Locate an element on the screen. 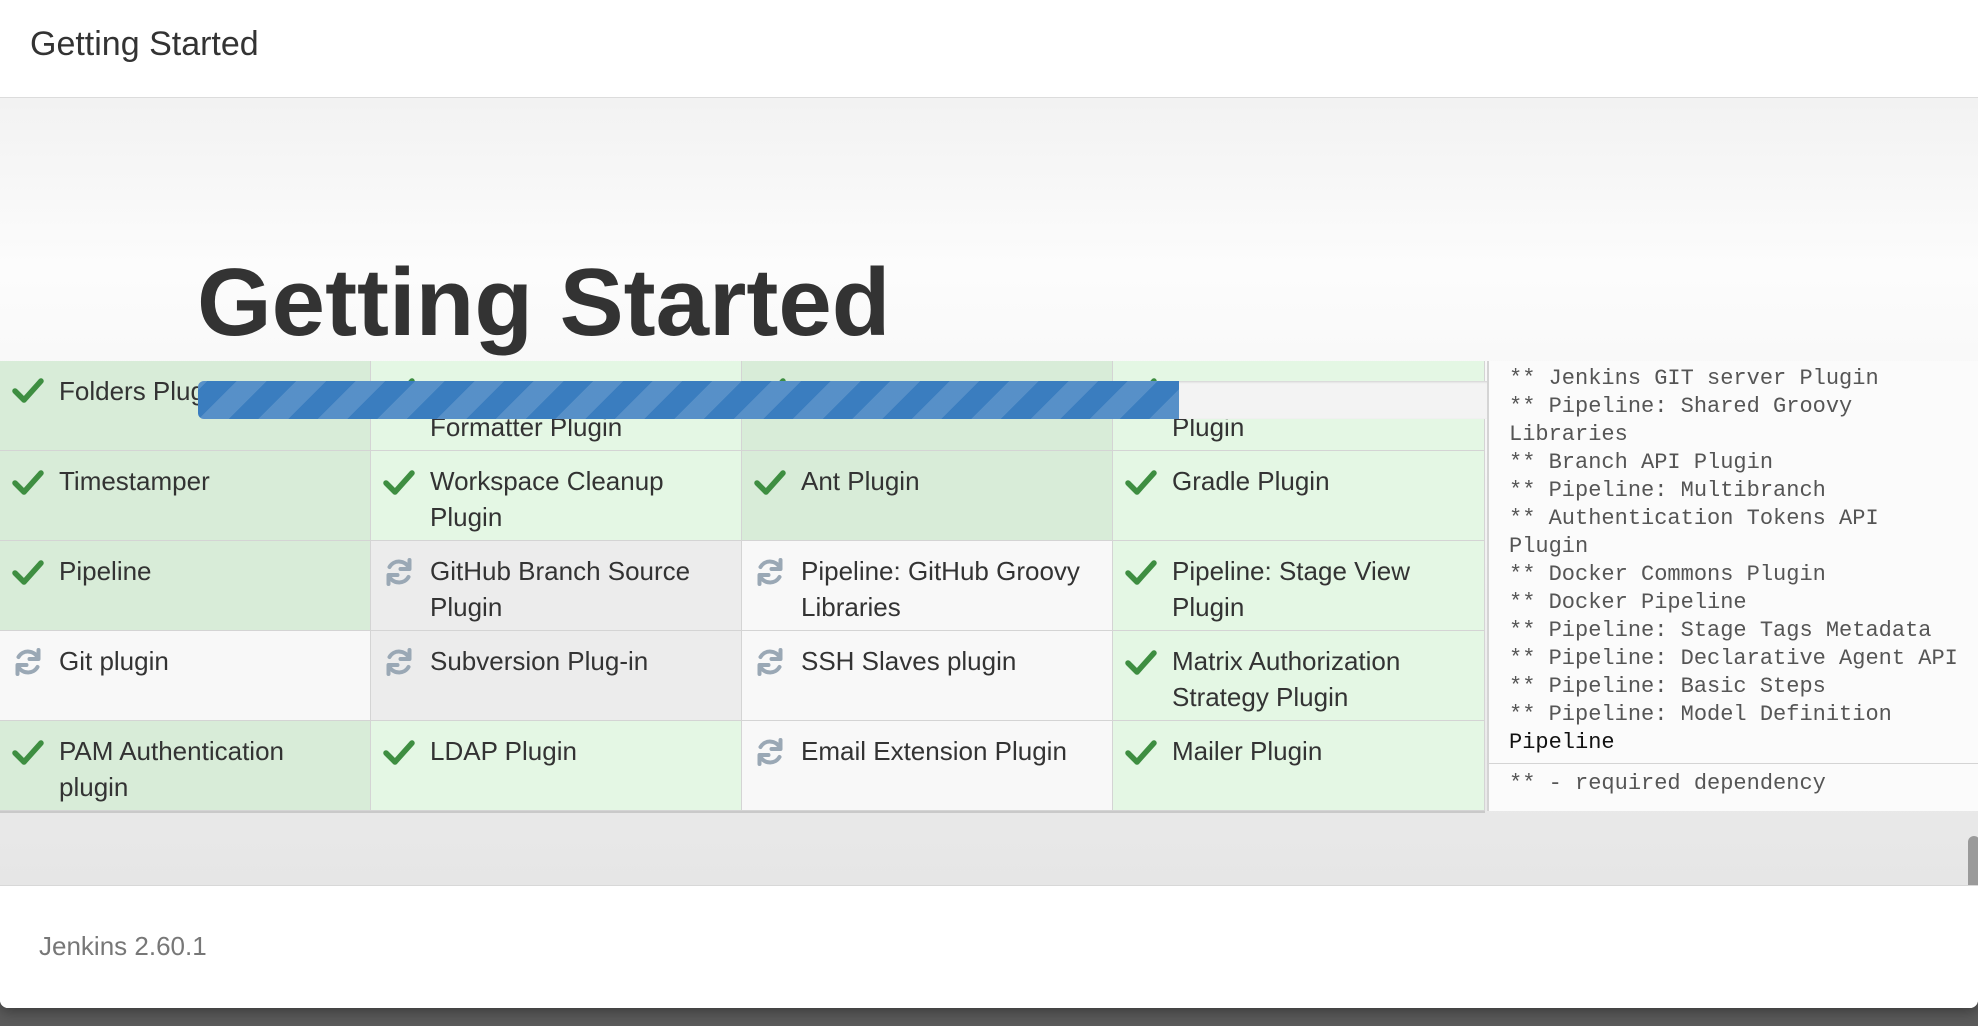  plugin-cell: Workspace Cleanup Plugin is located at coordinates (556, 496).